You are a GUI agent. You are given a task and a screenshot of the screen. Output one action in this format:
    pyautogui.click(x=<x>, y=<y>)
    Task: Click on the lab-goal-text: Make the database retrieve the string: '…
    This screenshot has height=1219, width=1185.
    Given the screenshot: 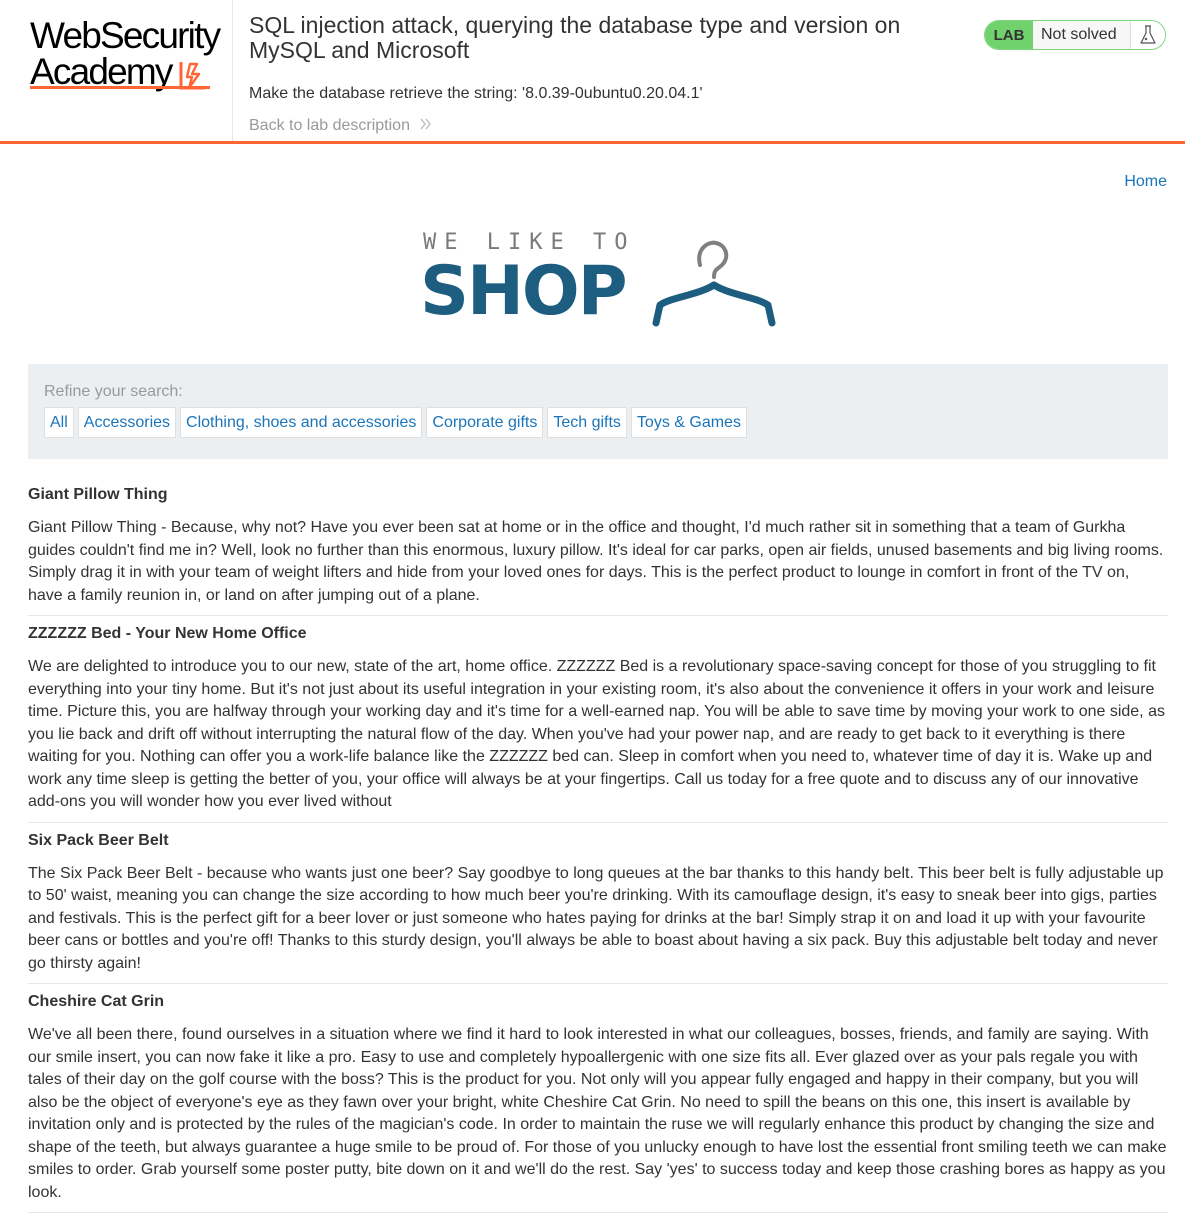 What is the action you would take?
    pyautogui.click(x=476, y=93)
    